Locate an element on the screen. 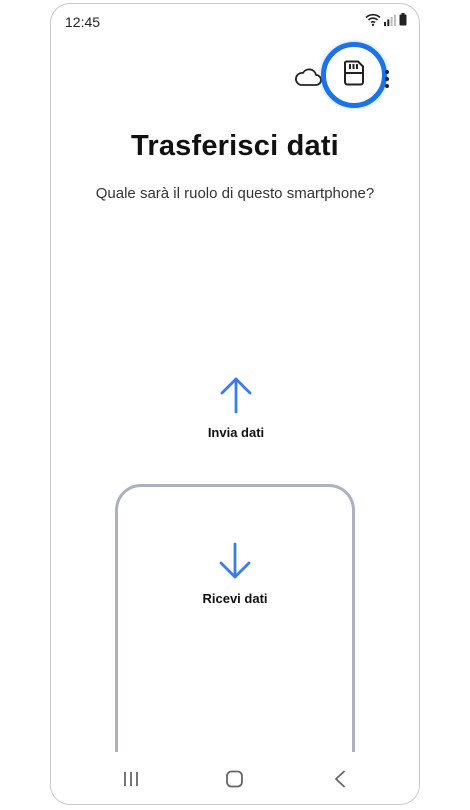 This screenshot has height=810, width=470. sd-card-button is located at coordinates (354, 75).